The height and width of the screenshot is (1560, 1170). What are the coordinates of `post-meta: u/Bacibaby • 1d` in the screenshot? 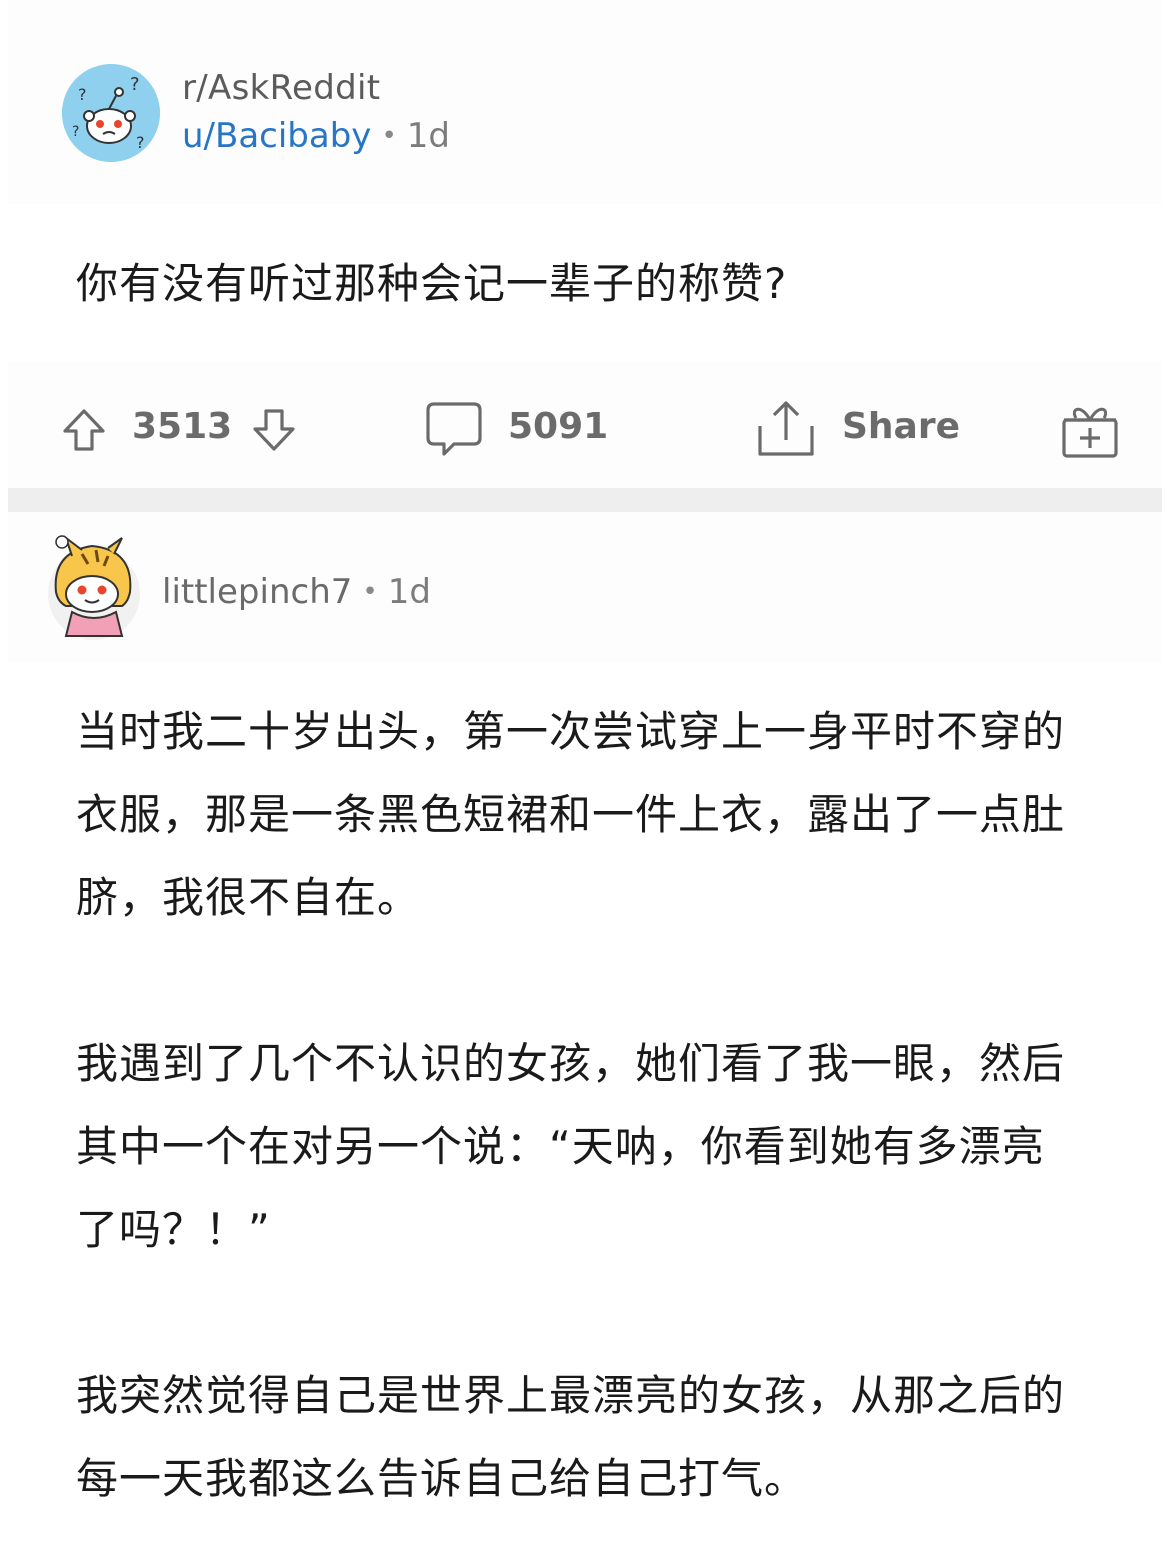 It's located at (316, 136).